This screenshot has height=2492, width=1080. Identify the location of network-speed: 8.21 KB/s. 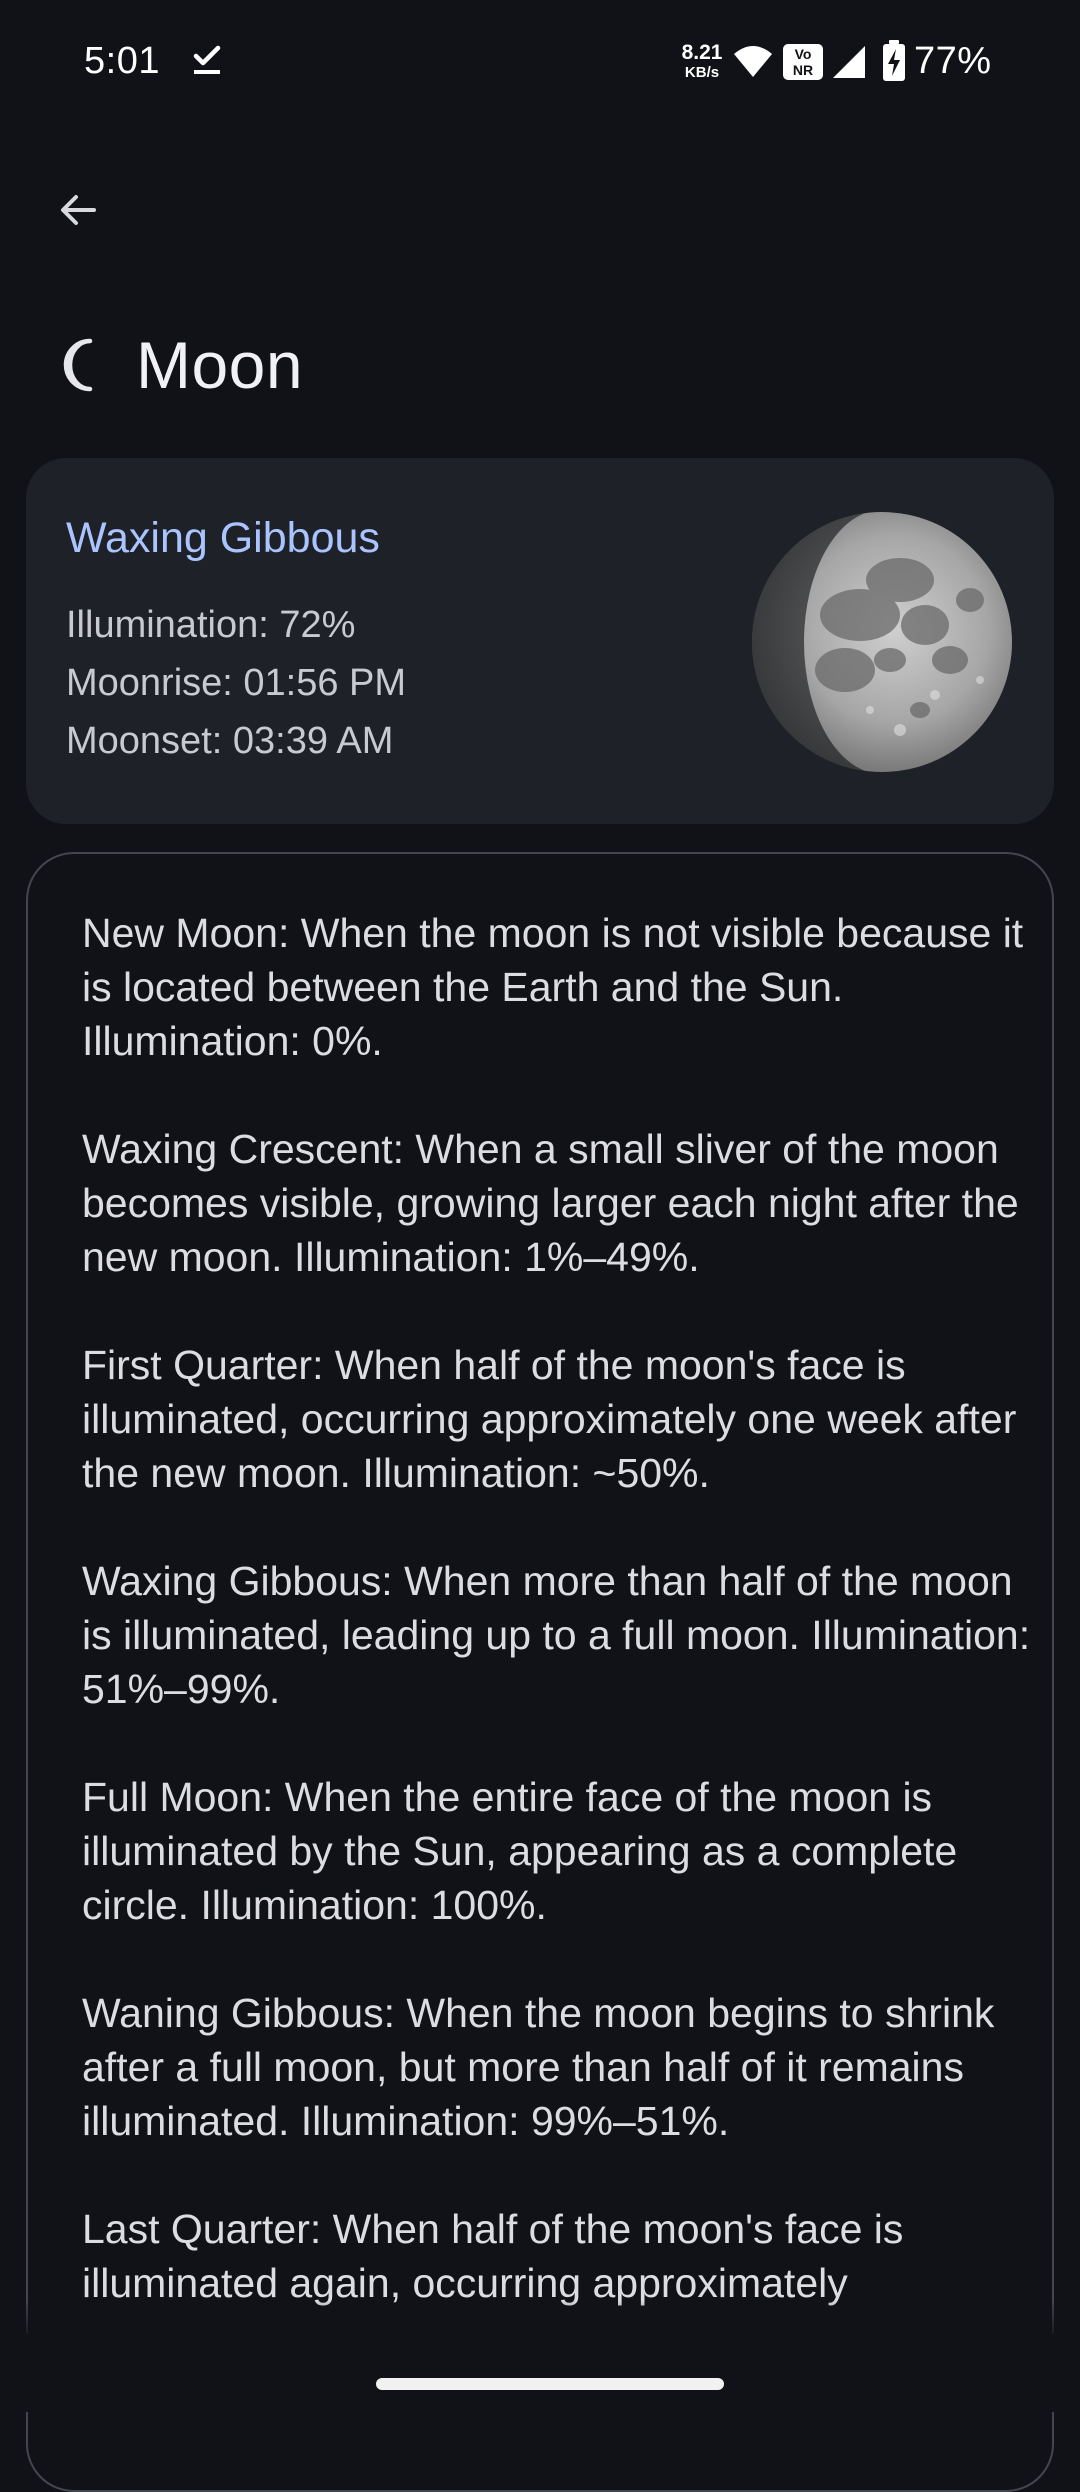
(702, 61).